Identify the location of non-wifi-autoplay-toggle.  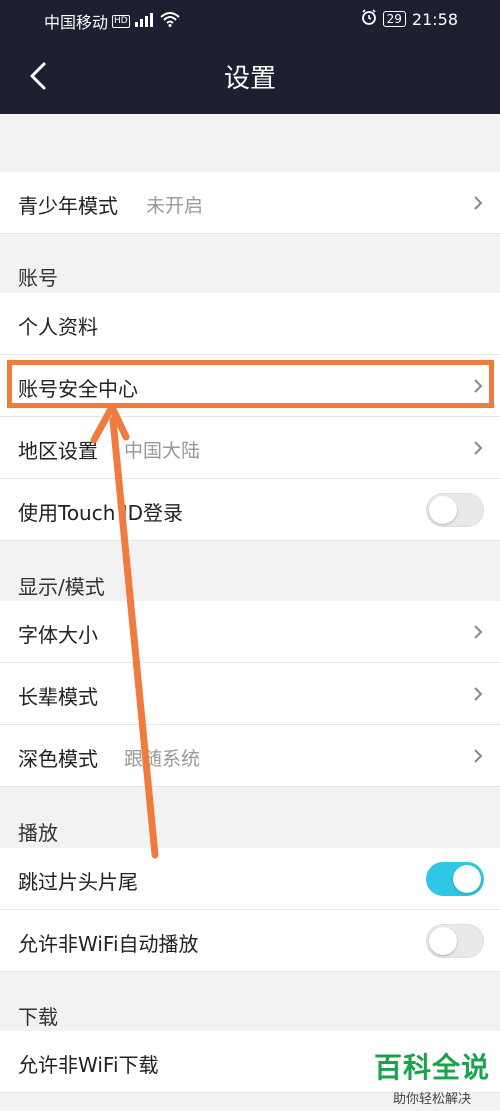
(455, 941).